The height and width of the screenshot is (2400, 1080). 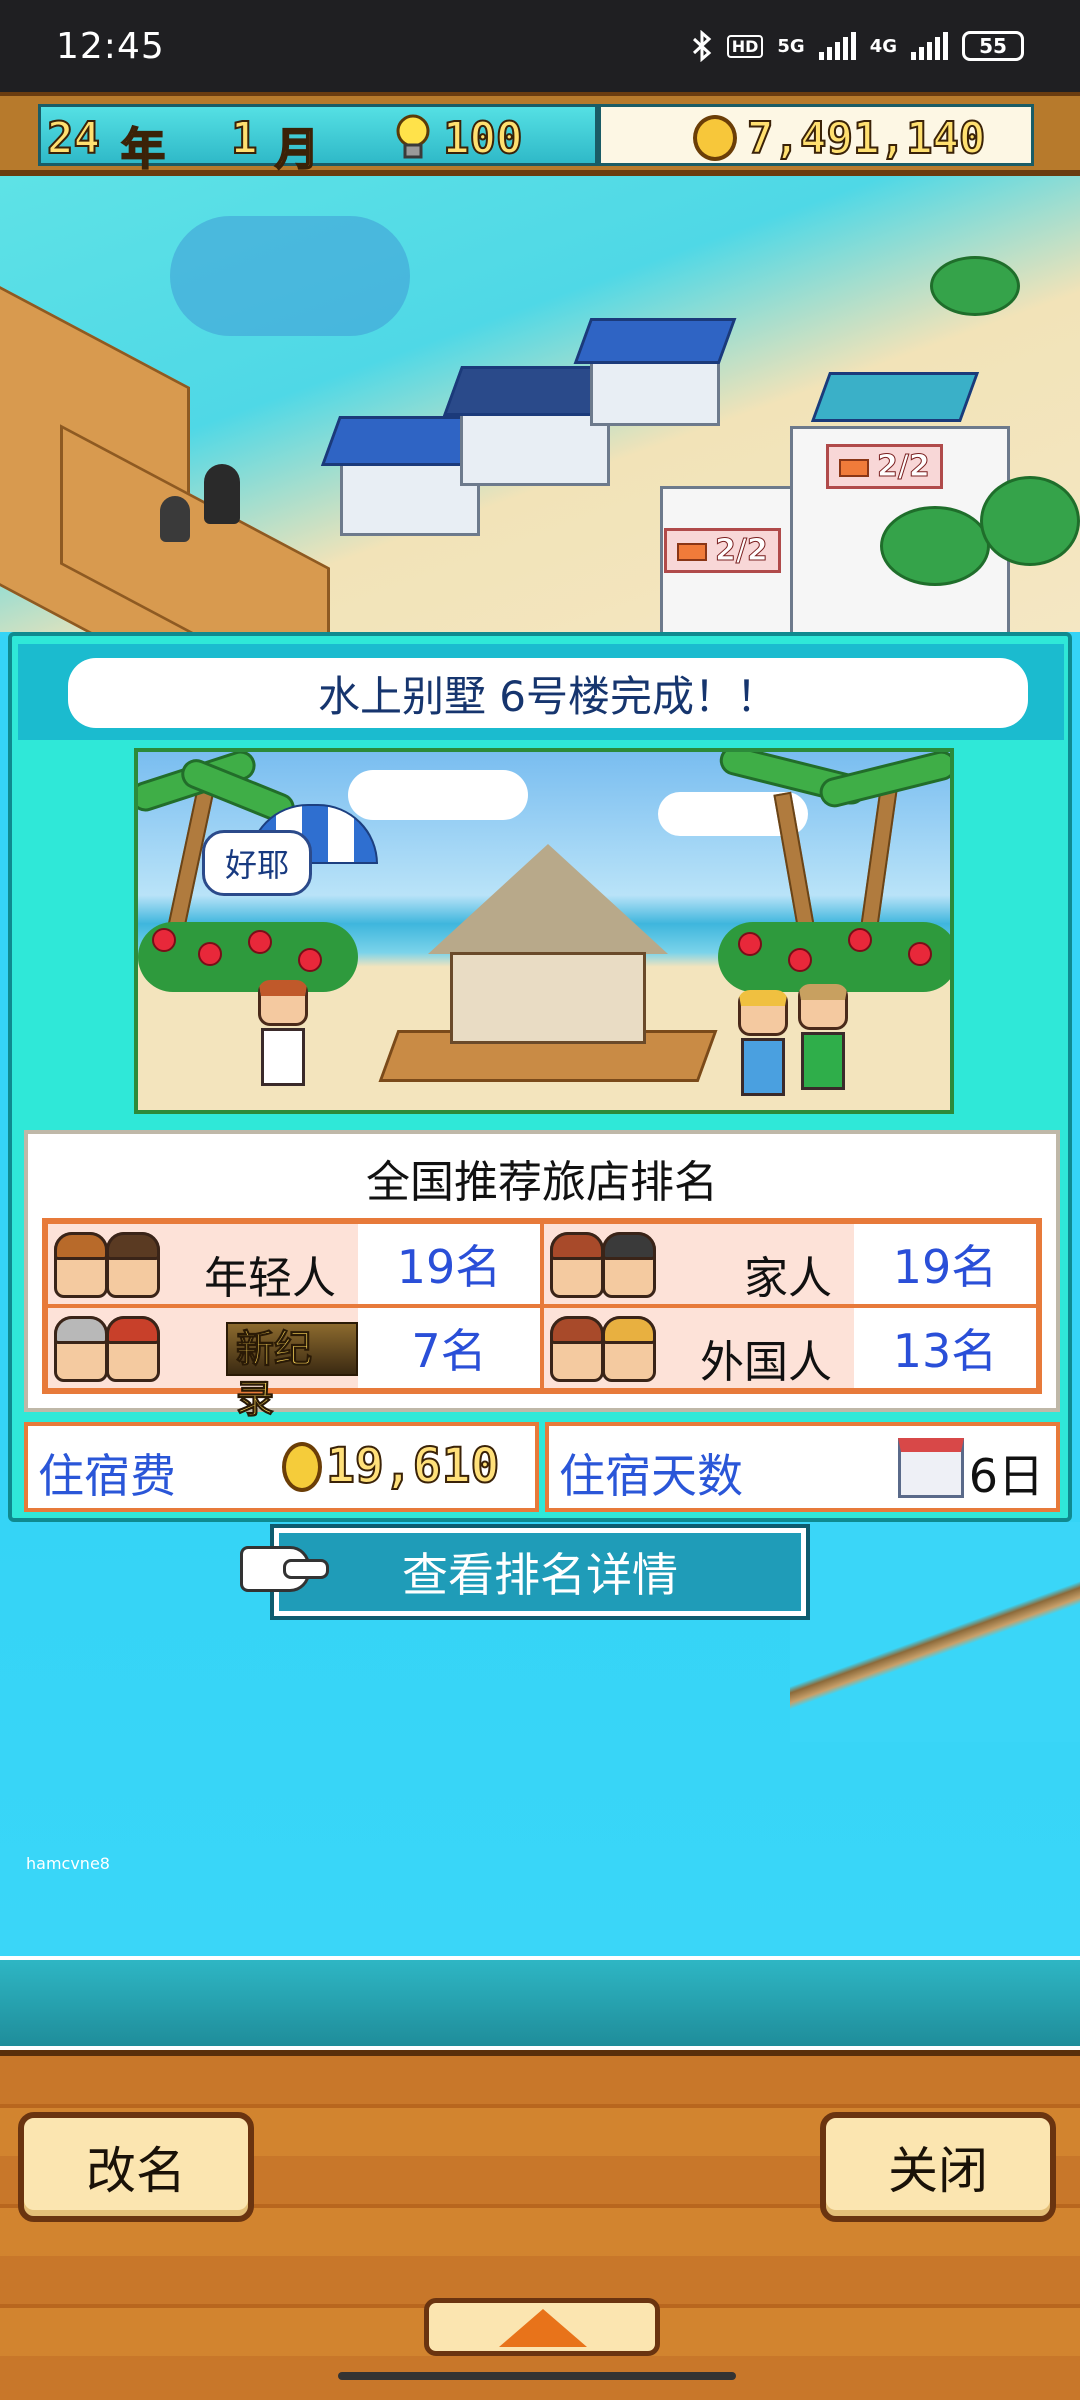 I want to click on ranking-panel: 全国推荐旅店排名 年轻人 19名 家人 19名 新纪录 7名 外国人 13名, so click(x=542, y=1276).